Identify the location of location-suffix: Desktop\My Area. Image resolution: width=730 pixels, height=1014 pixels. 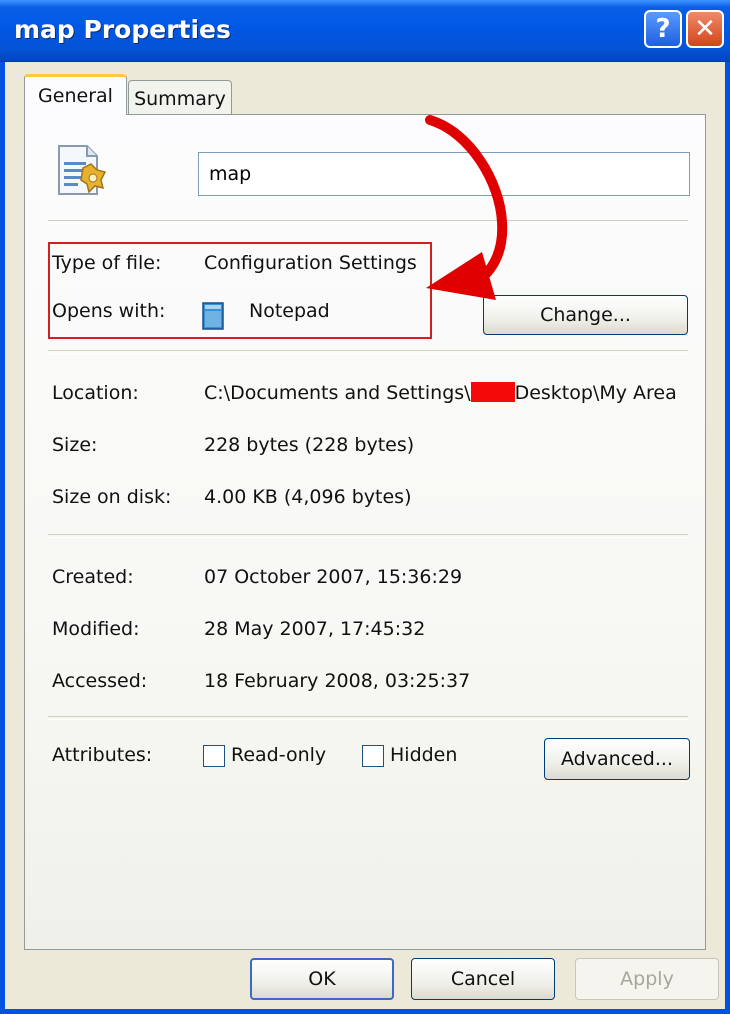
(595, 393).